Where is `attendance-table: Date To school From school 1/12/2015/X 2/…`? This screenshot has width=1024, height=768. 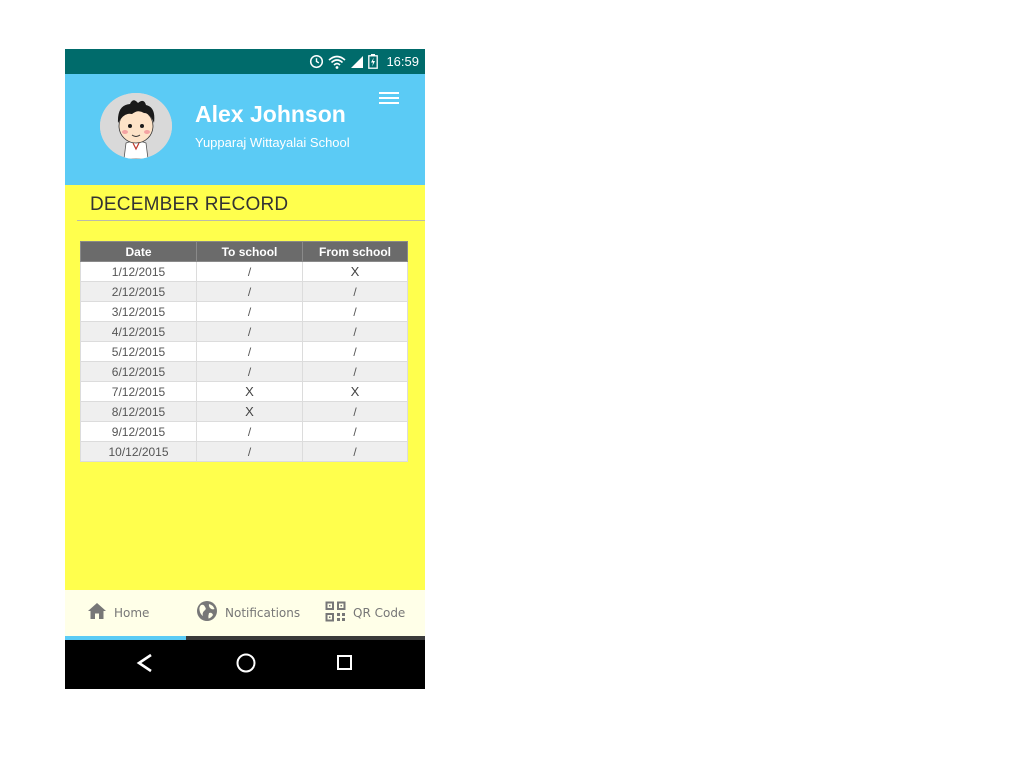 attendance-table: Date To school From school 1/12/2015/X 2/… is located at coordinates (244, 351).